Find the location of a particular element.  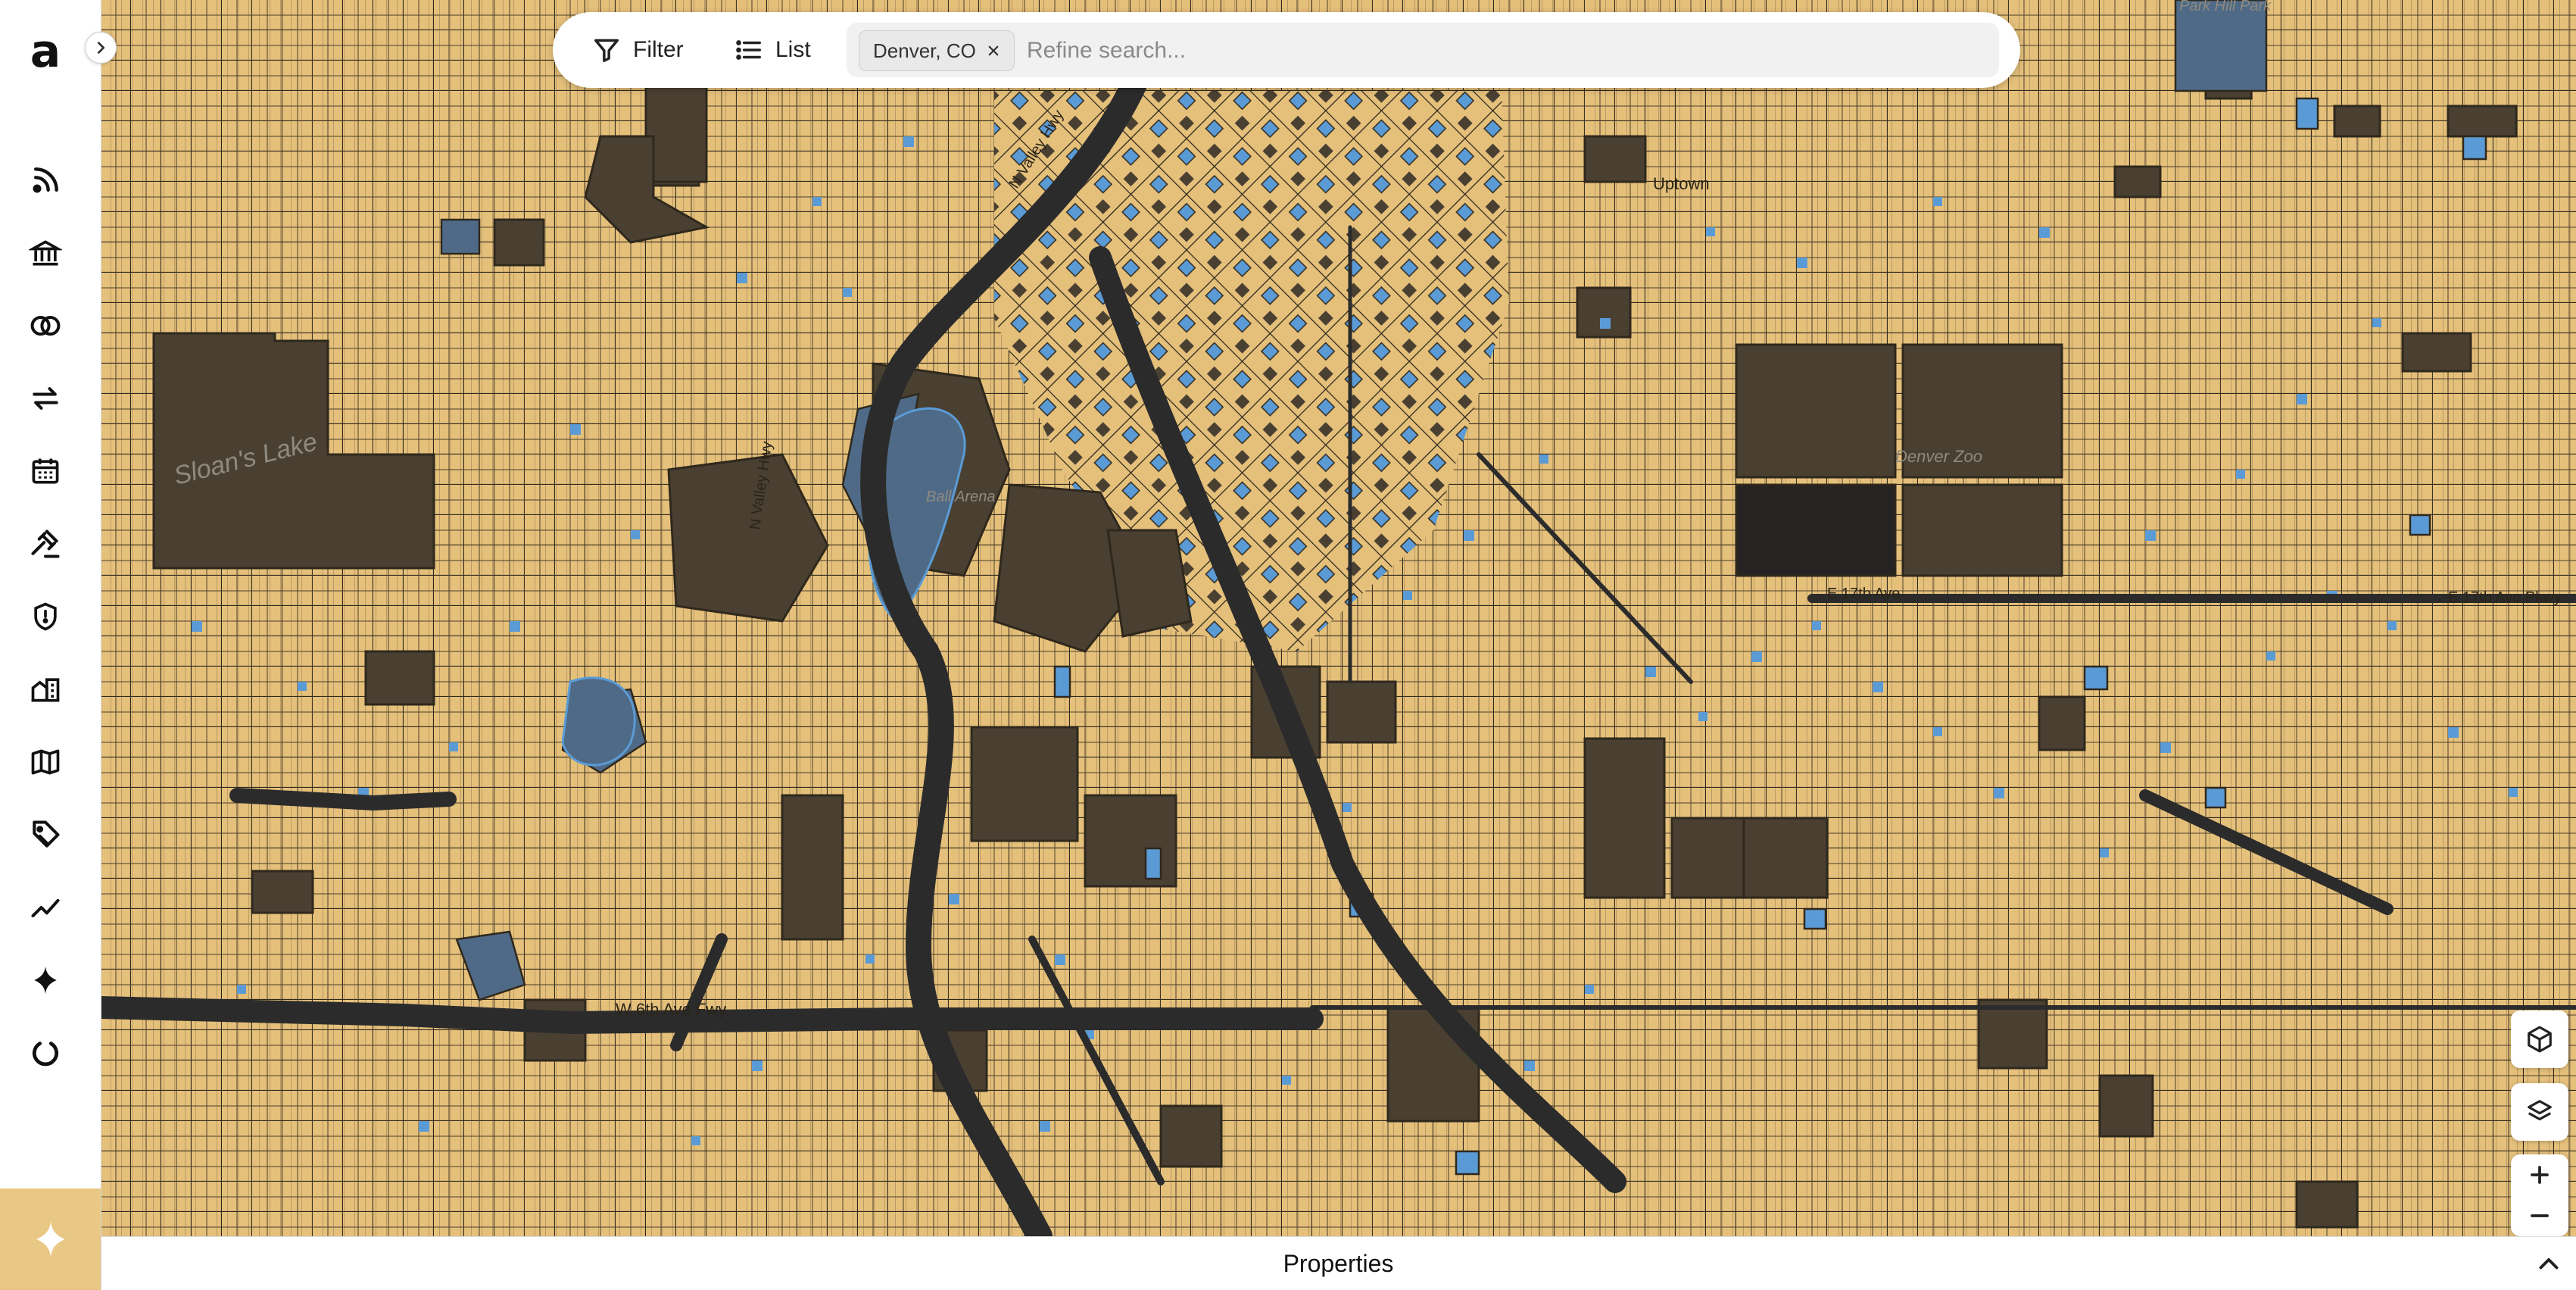

app-logo: a is located at coordinates (45, 51).